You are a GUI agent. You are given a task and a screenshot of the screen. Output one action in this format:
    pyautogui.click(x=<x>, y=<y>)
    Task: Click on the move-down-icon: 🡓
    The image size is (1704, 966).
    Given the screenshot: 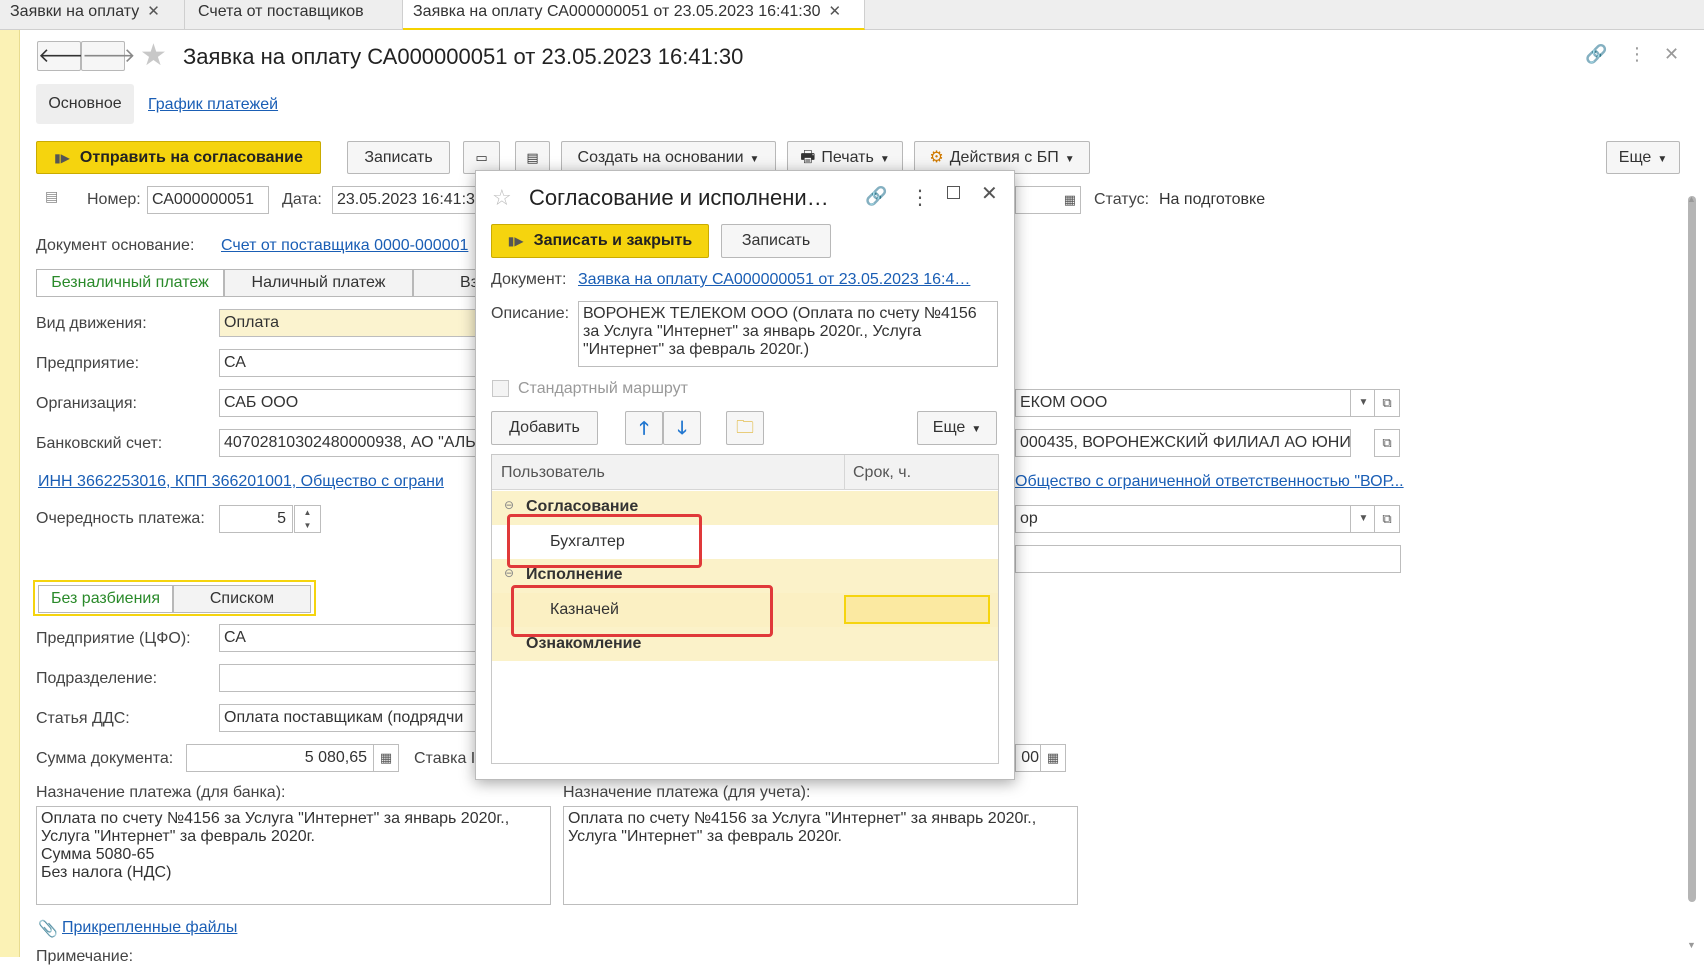 What is the action you would take?
    pyautogui.click(x=682, y=428)
    